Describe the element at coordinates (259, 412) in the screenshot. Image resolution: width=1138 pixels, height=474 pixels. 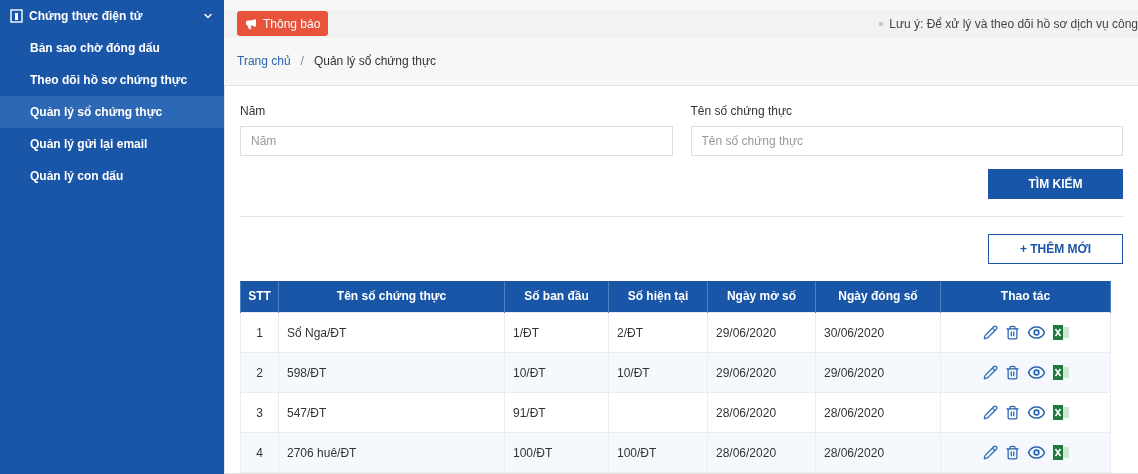
I see `table-cell: 3` at that location.